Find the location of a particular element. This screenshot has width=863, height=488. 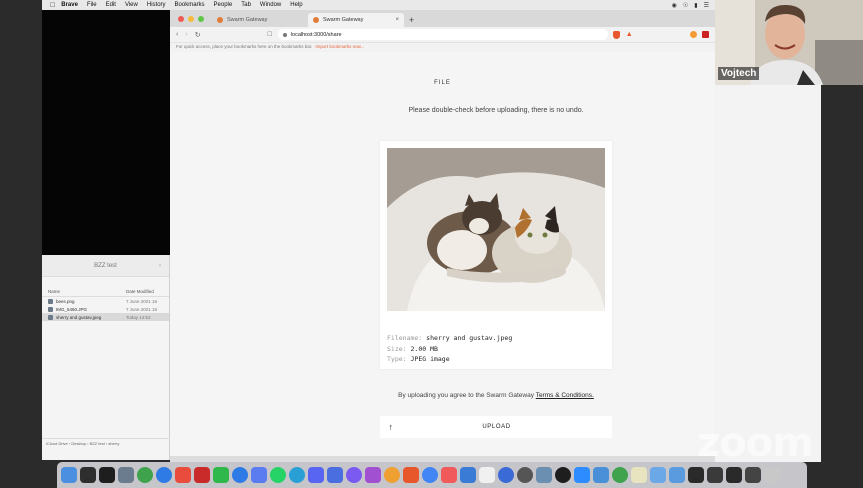

mail-dock-icon is located at coordinates (468, 475).